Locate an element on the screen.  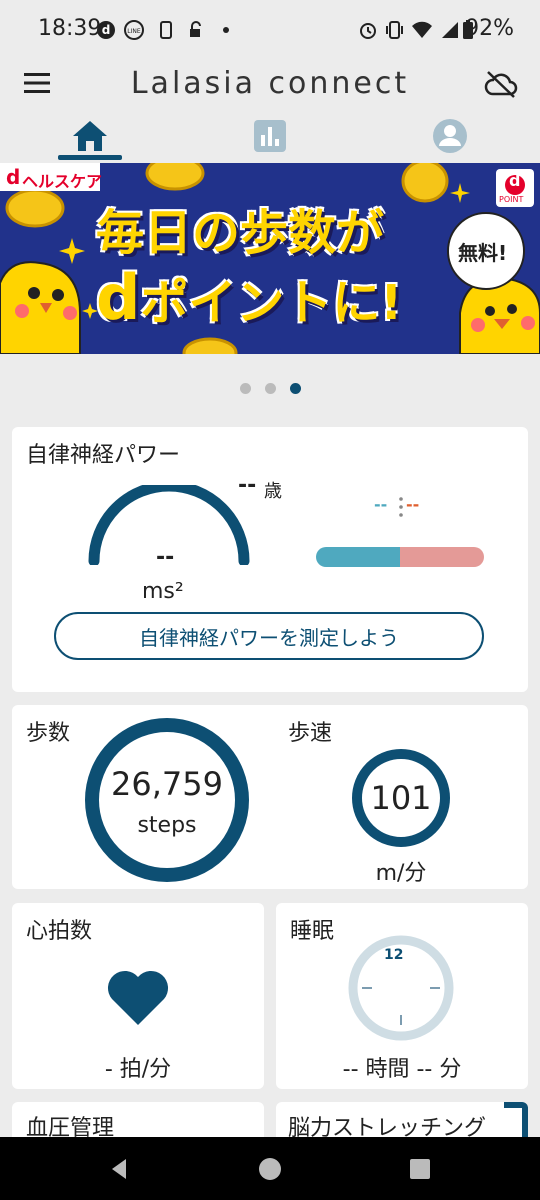
speed-unit: m/分 is located at coordinates (401, 873).